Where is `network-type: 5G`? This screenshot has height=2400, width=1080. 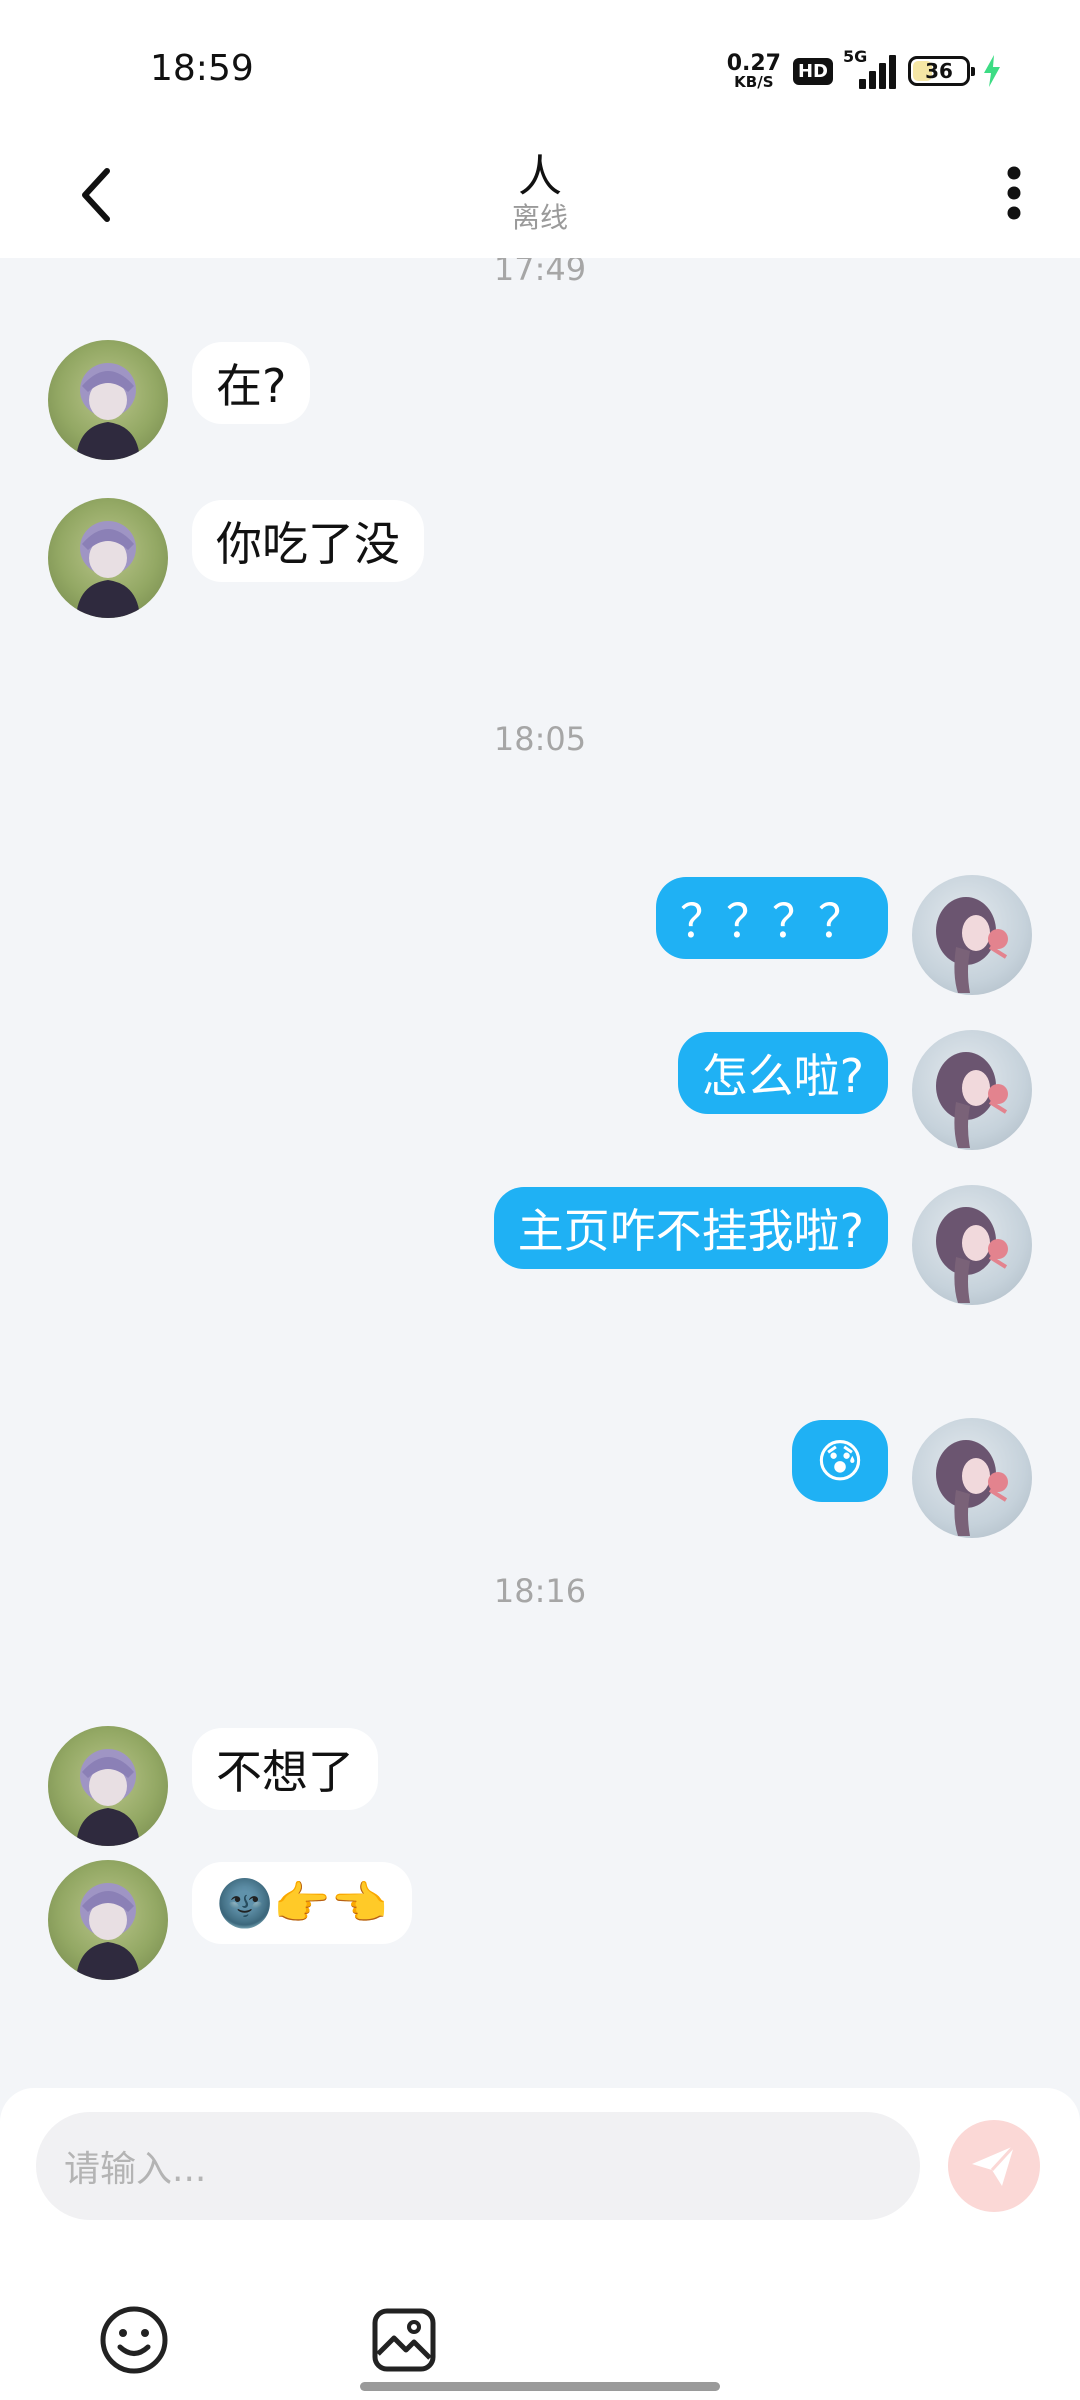
network-type: 5G is located at coordinates (855, 56).